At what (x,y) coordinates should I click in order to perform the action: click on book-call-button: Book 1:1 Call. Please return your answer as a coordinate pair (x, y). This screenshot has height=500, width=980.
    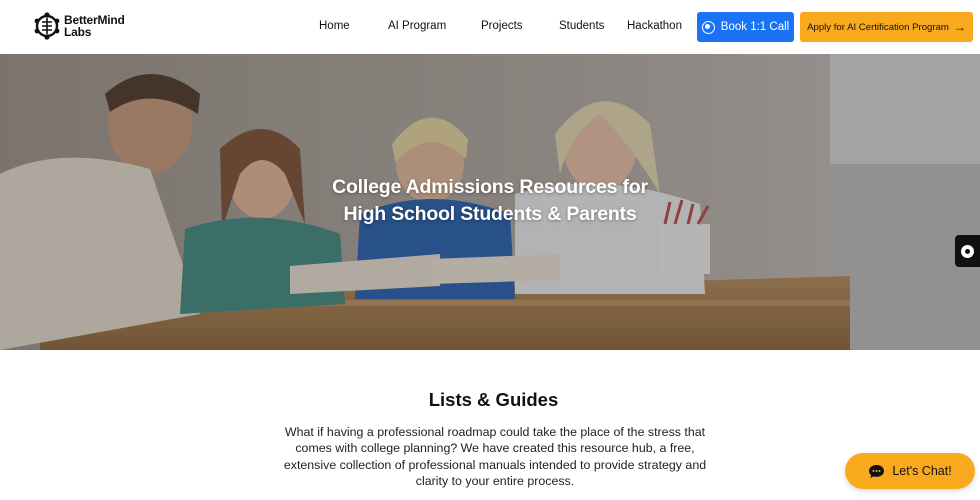
    Looking at the image, I should click on (745, 27).